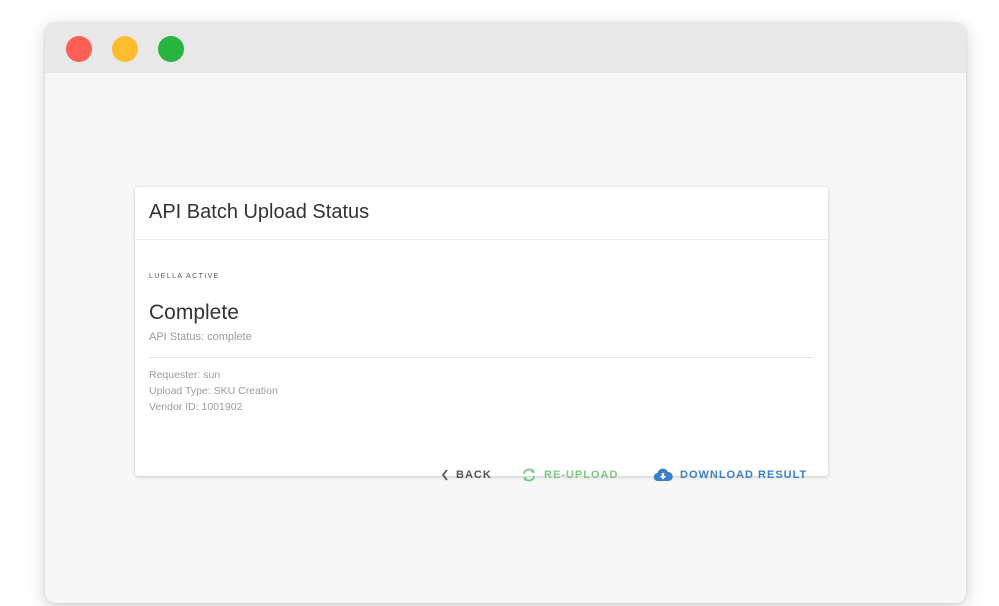  Describe the element at coordinates (744, 475) in the screenshot. I see `download-result-label: DOWNLOAD RESULT` at that location.